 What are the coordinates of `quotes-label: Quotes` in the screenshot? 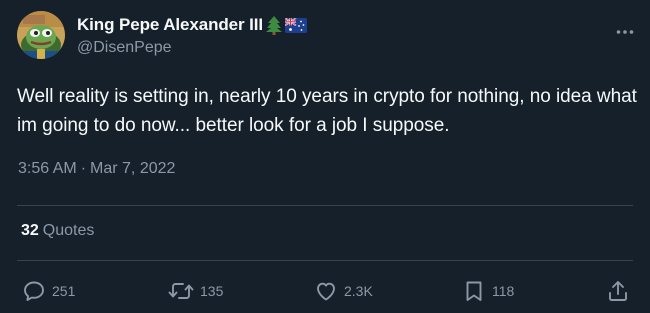 It's located at (68, 230).